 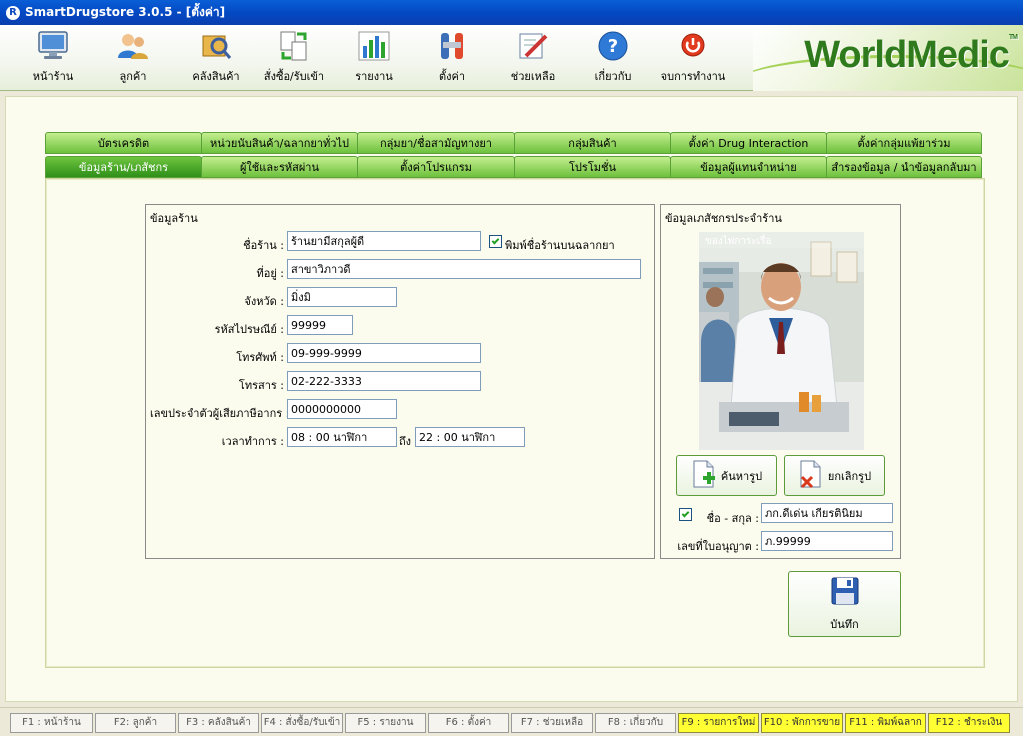 I want to click on pharmacist-title: ข้อมูลเภสัชกรประจำร้าน, so click(x=723, y=218).